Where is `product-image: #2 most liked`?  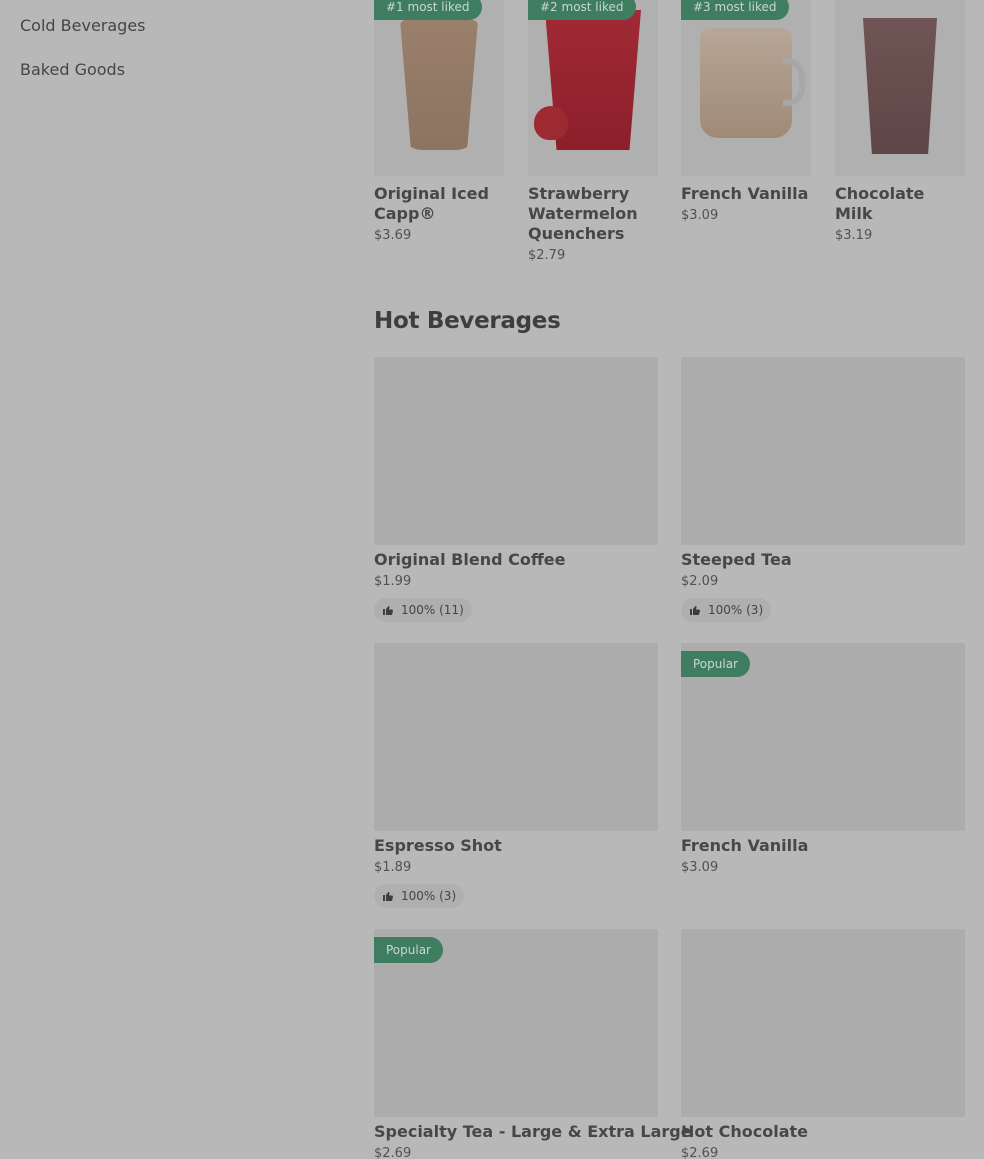 product-image: #2 most liked is located at coordinates (593, 88).